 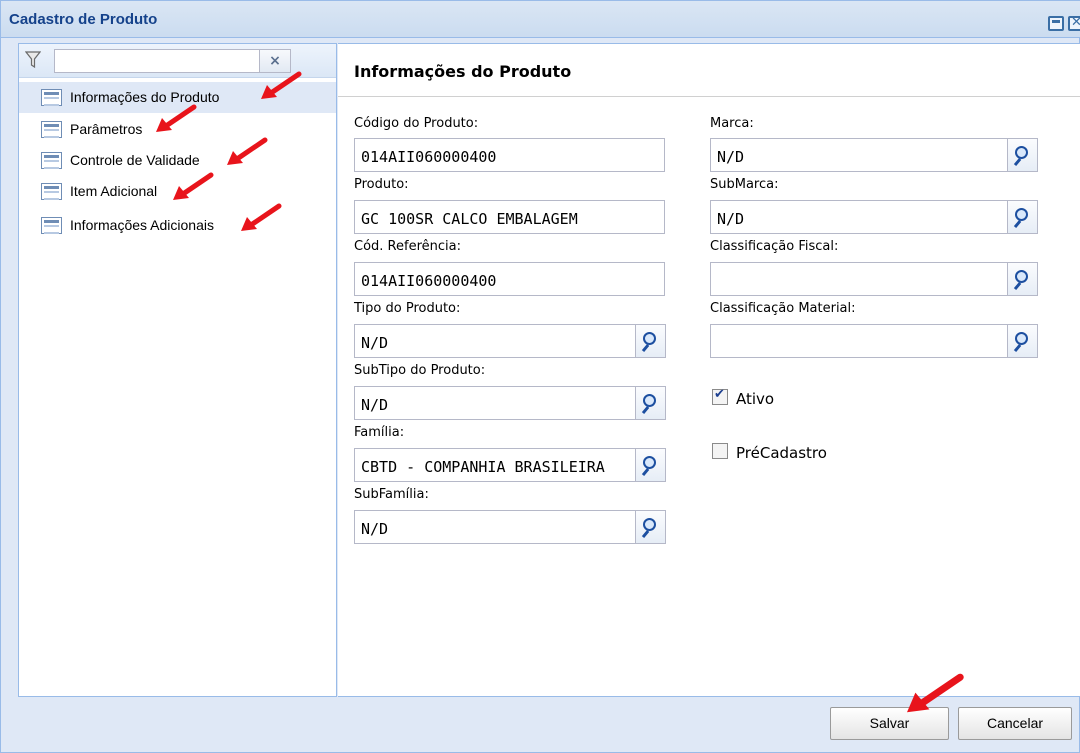 What do you see at coordinates (114, 191) in the screenshot?
I see `tree-item-label: Item Adicional` at bounding box center [114, 191].